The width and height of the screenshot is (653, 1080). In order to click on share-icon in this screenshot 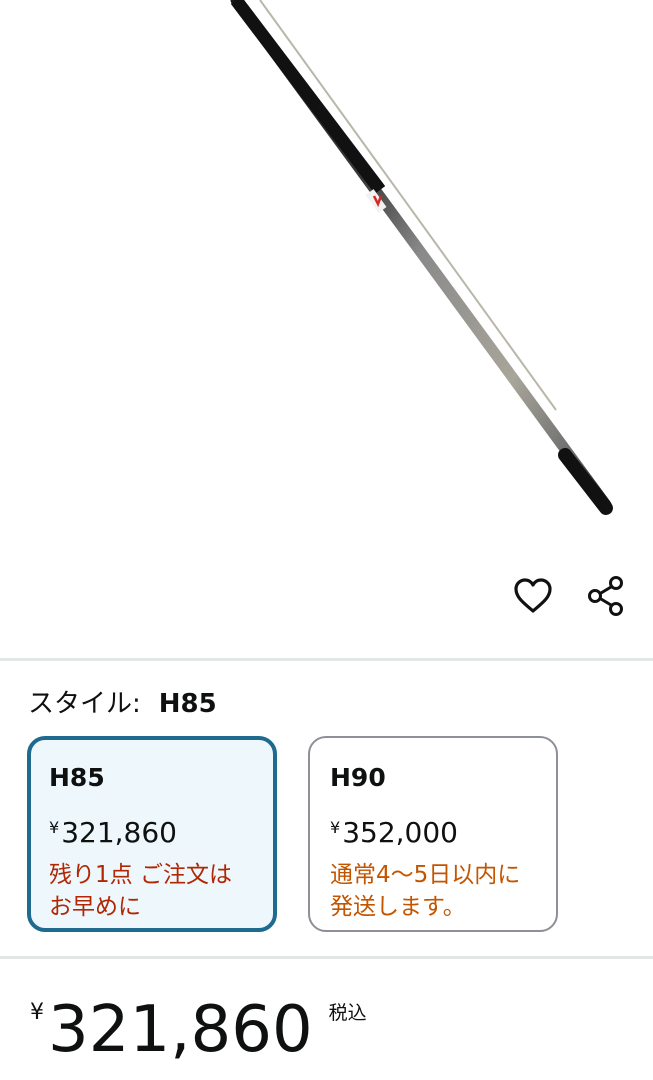, I will do `click(606, 596)`.